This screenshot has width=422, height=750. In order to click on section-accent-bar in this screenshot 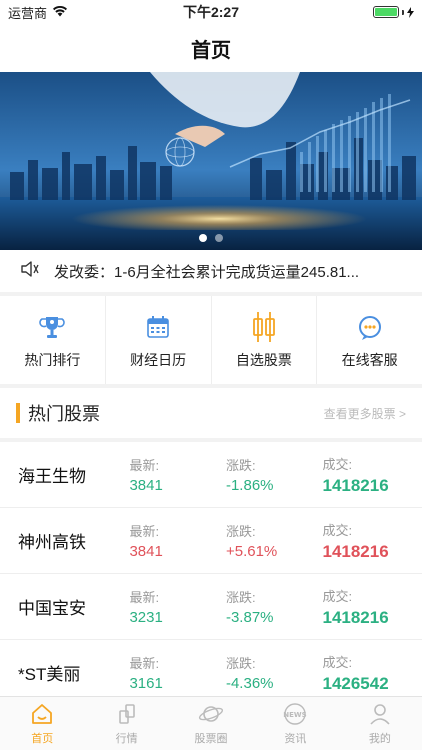, I will do `click(18, 413)`.